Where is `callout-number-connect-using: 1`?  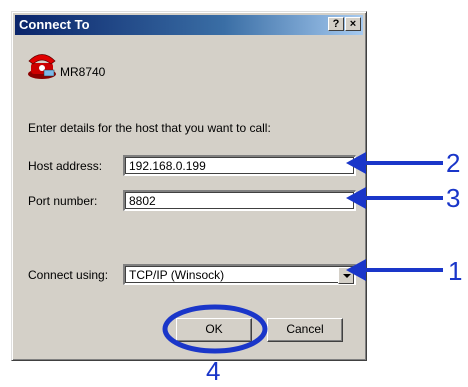
callout-number-connect-using: 1 is located at coordinates (455, 271).